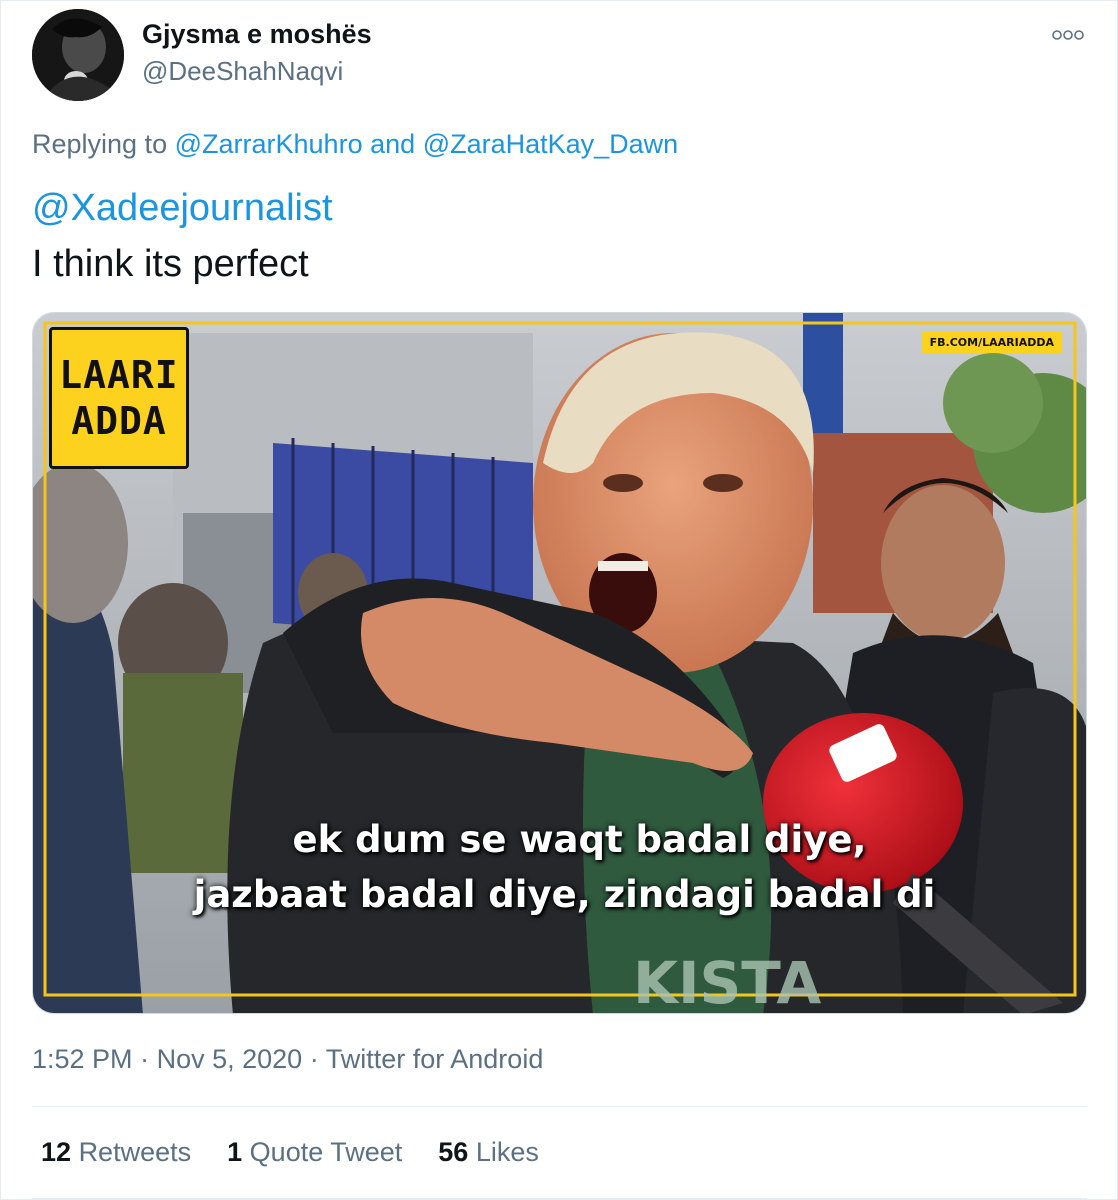 Image resolution: width=1118 pixels, height=1200 pixels. Describe the element at coordinates (727, 981) in the screenshot. I see `shirt-text: KISTA` at that location.